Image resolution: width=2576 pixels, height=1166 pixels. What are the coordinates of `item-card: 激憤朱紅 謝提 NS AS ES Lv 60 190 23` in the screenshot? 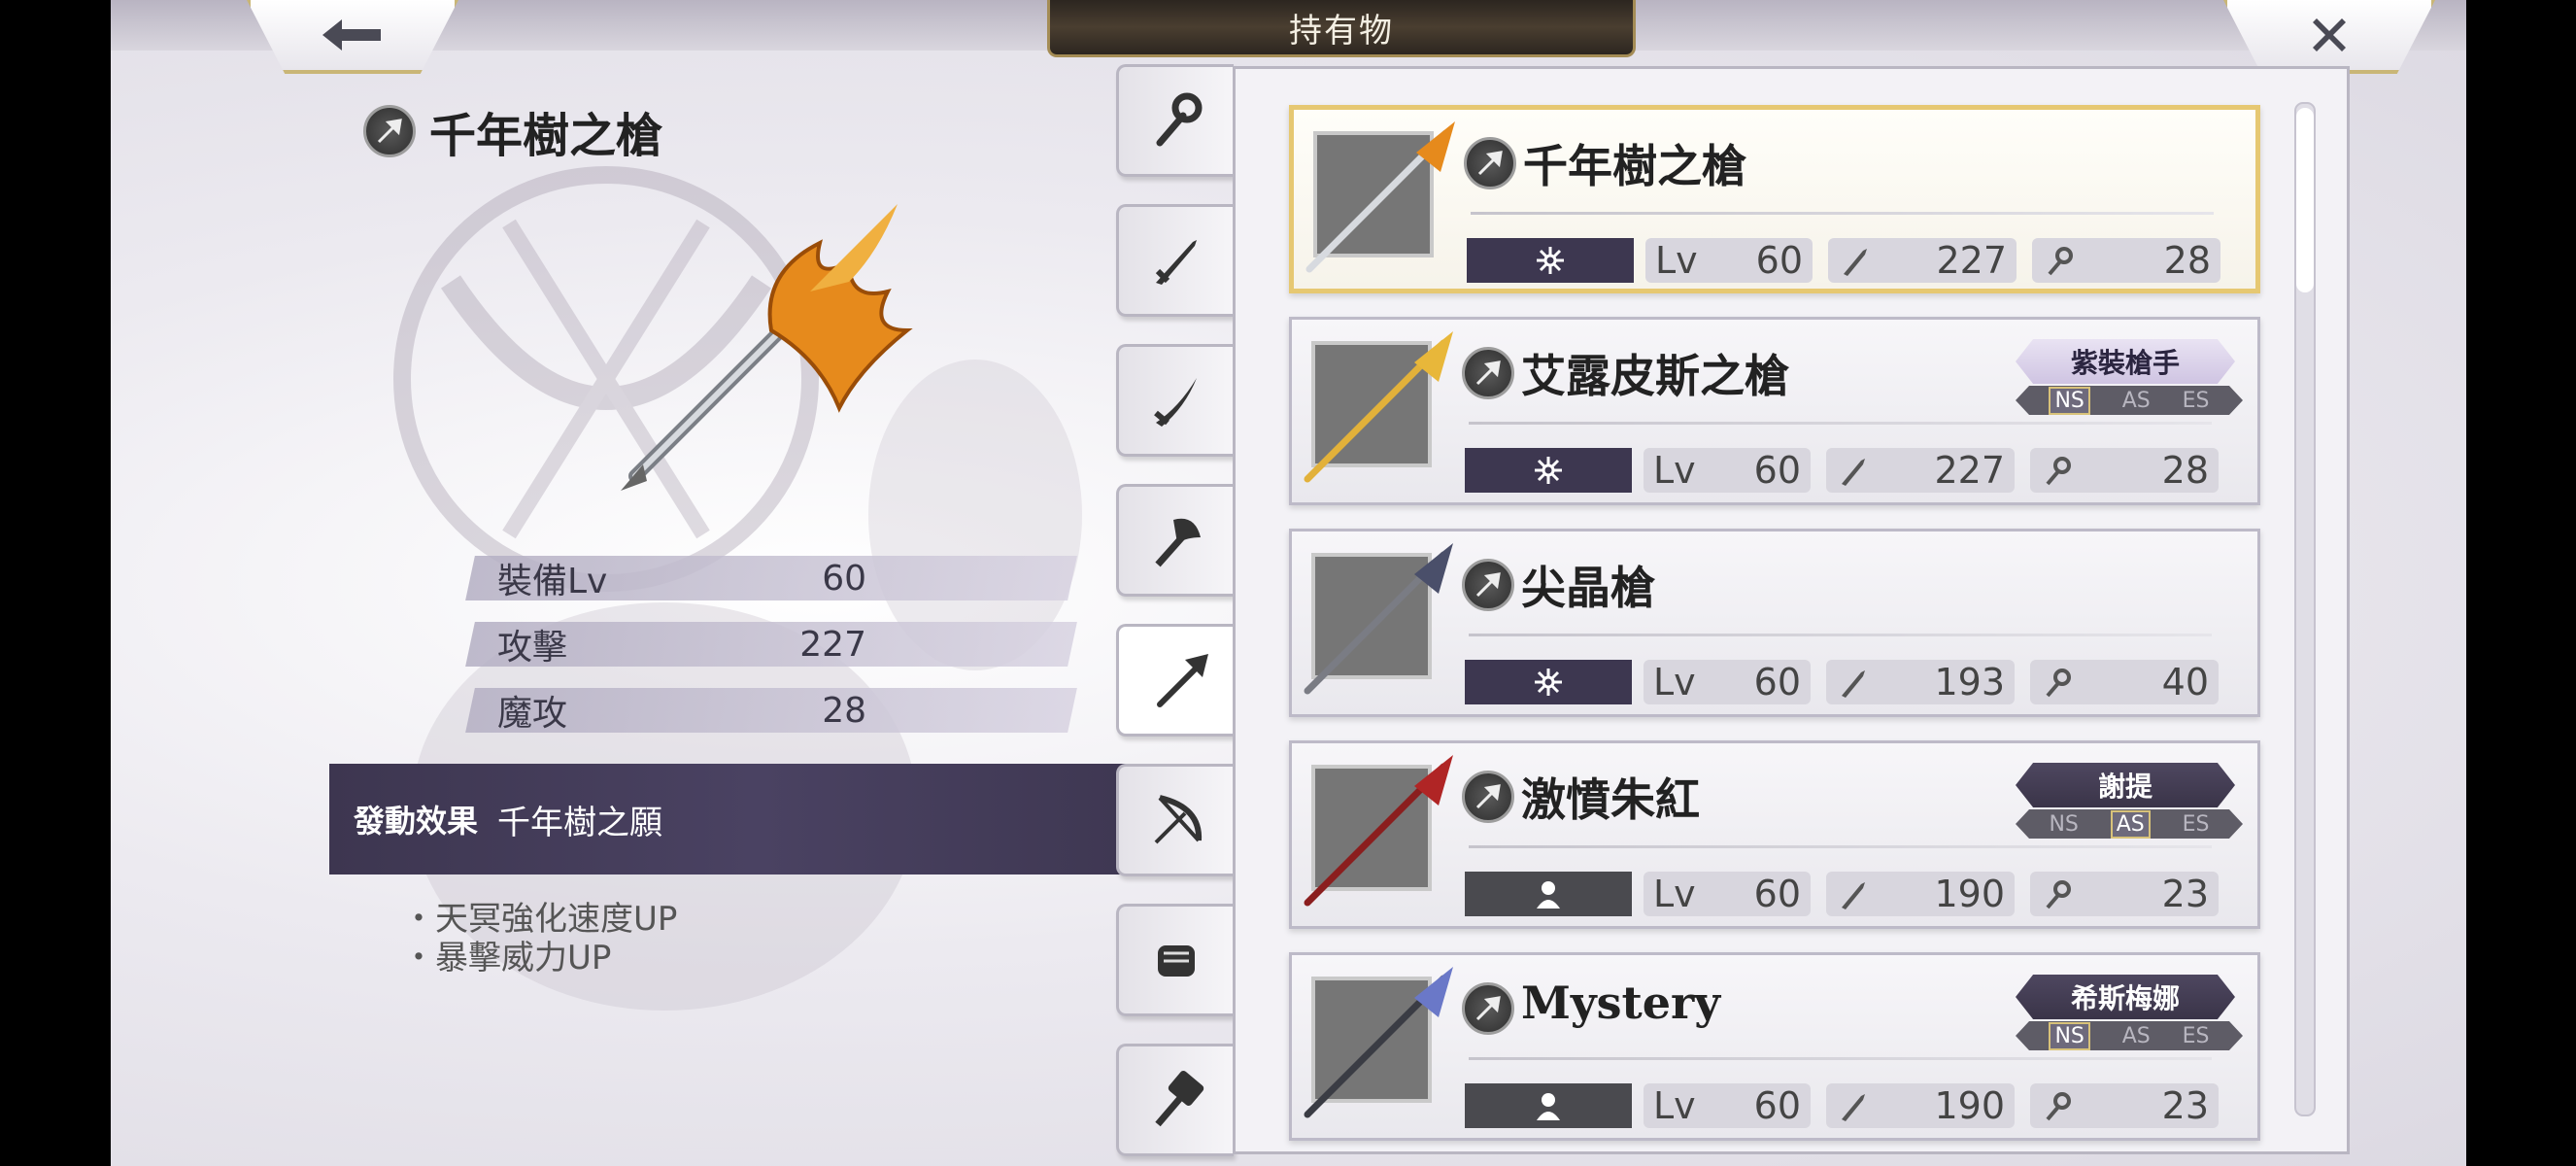 It's located at (1774, 834).